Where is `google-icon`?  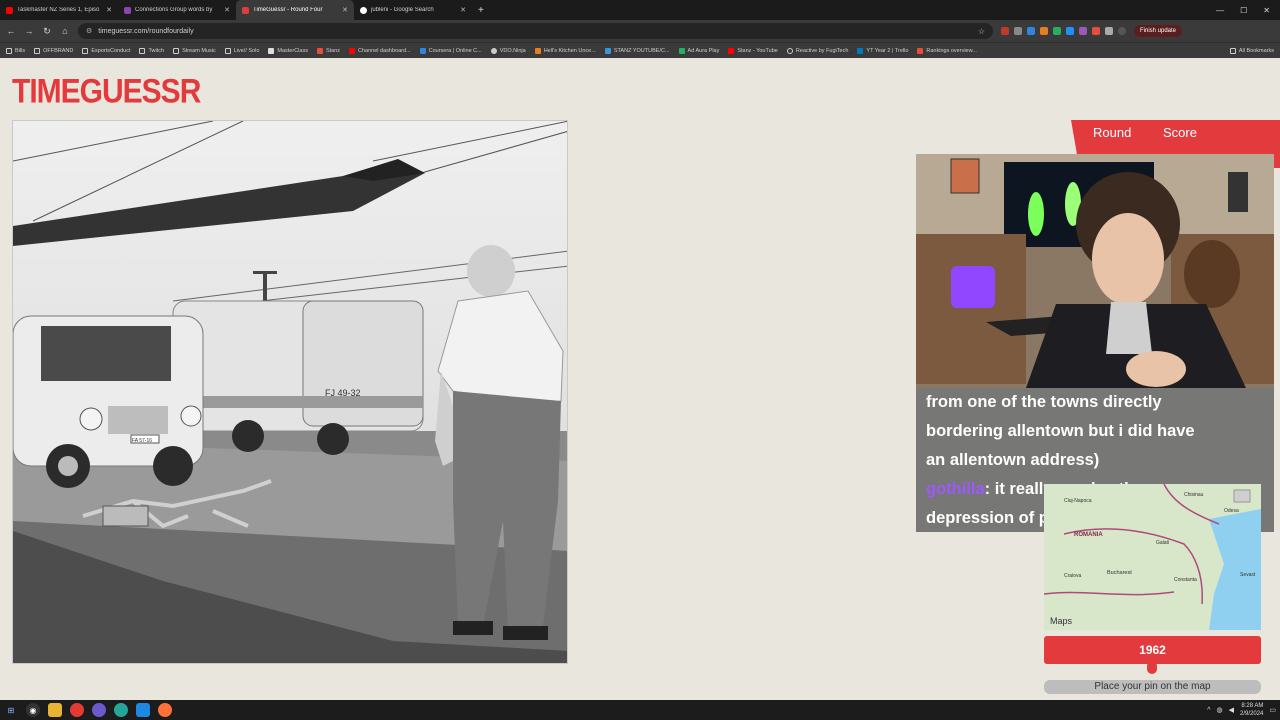 google-icon is located at coordinates (363, 10).